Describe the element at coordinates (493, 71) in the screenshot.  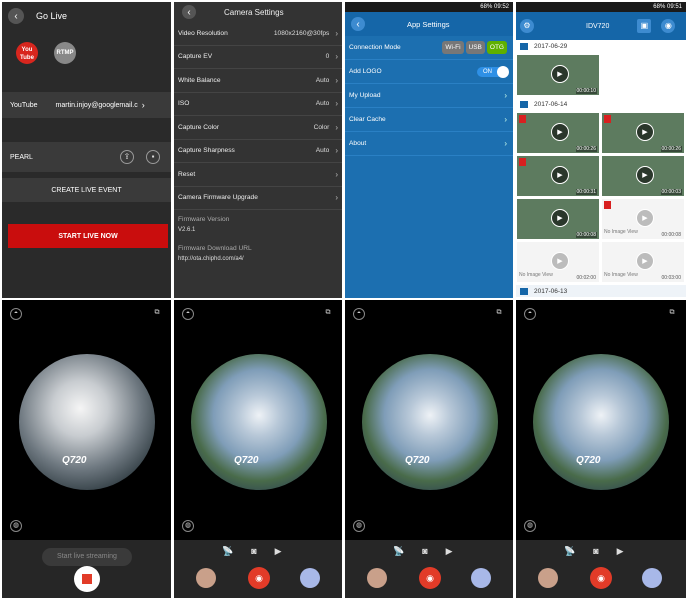
I see `add-logo-toggle: ON` at that location.